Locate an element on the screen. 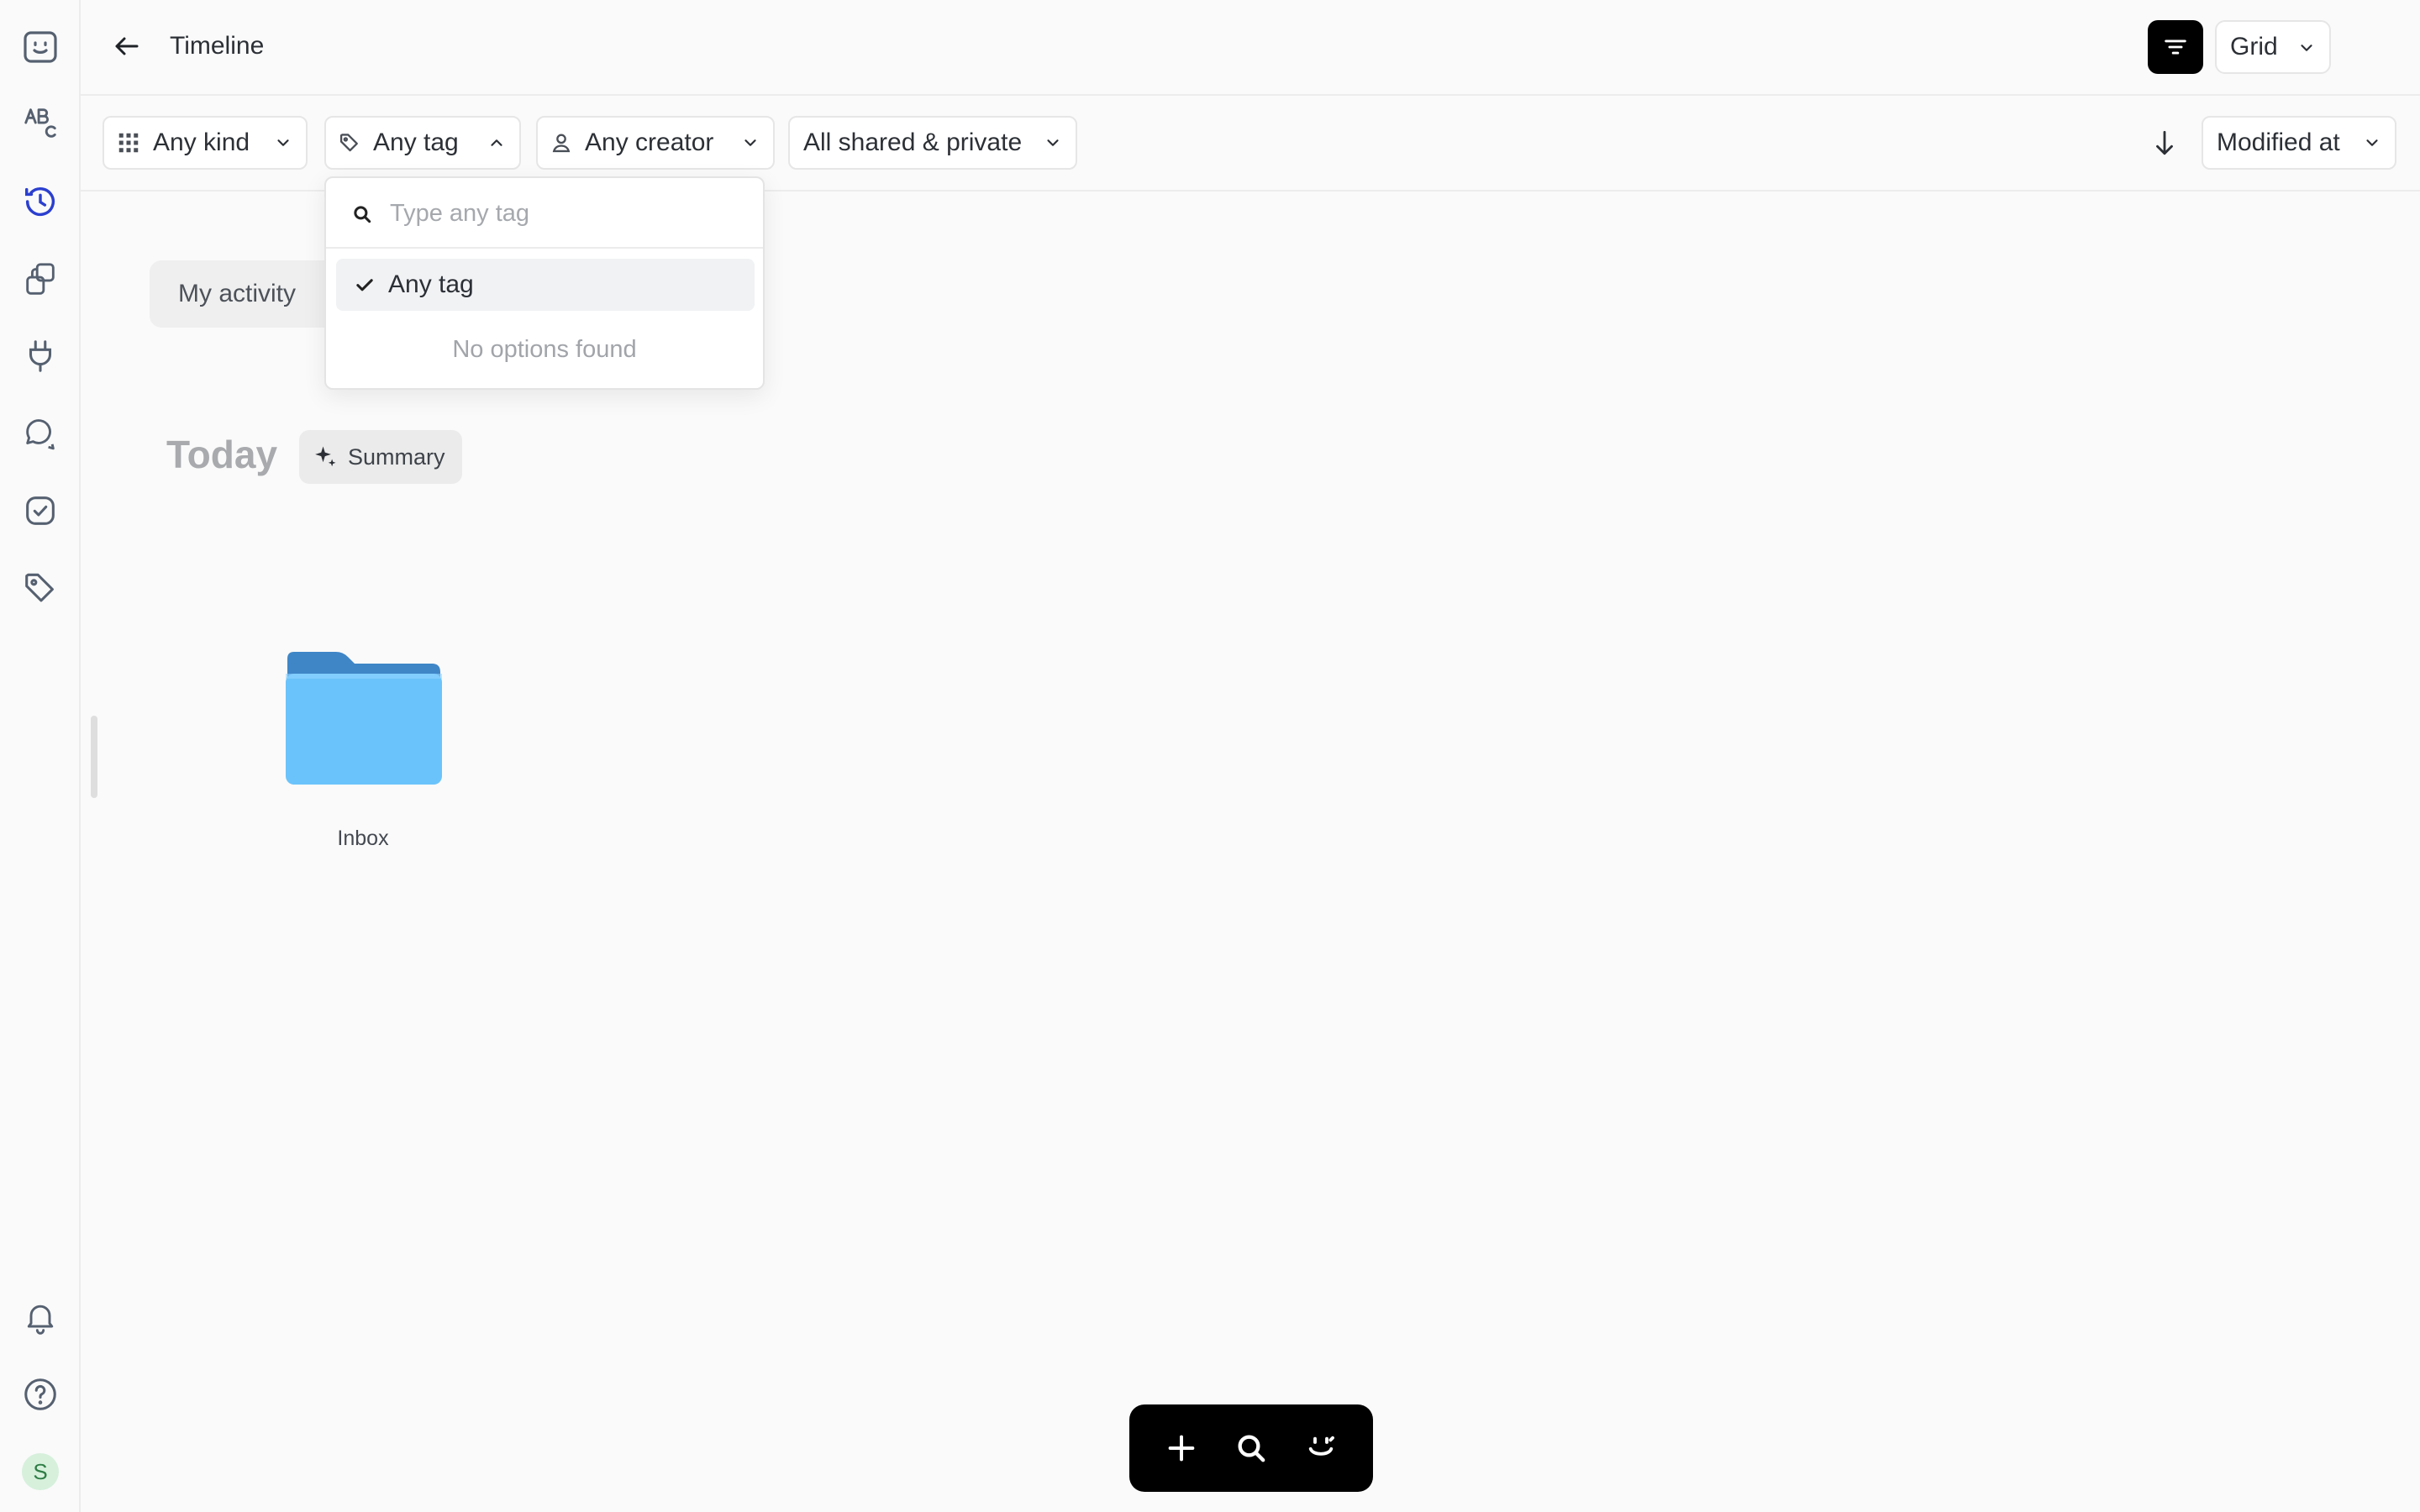 Image resolution: width=2420 pixels, height=1512 pixels. page-title: Timeline is located at coordinates (218, 46).